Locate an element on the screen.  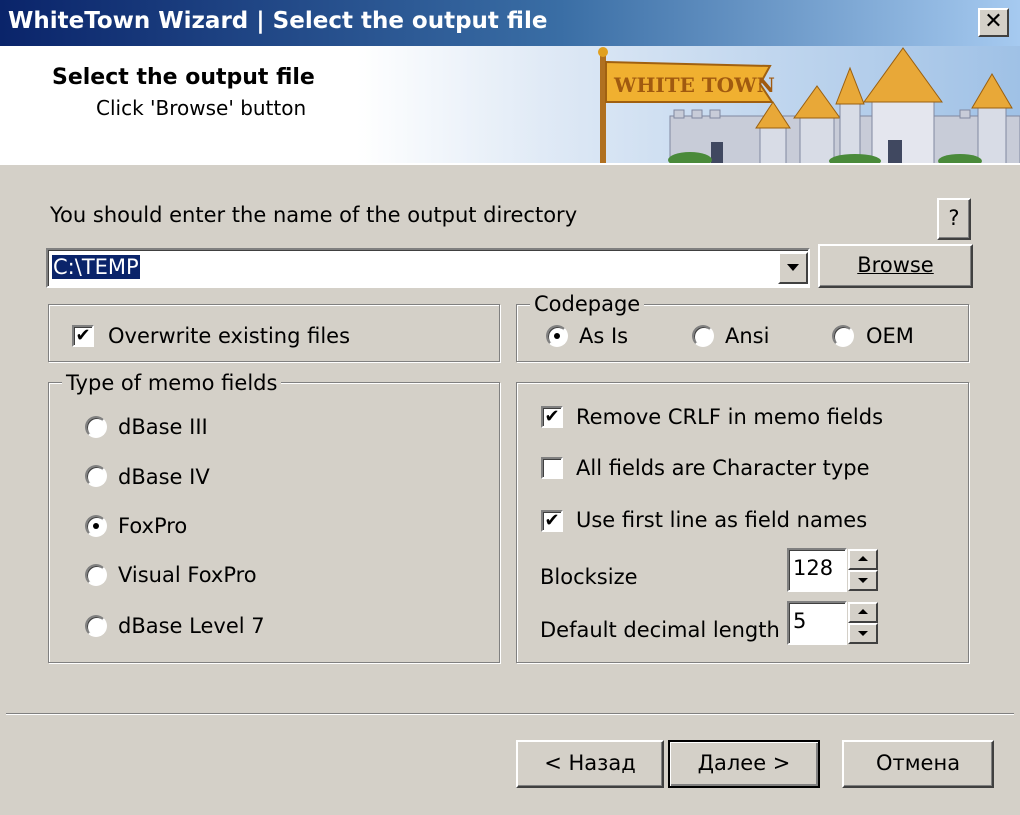
blocksize-spin-up is located at coordinates (863, 559).